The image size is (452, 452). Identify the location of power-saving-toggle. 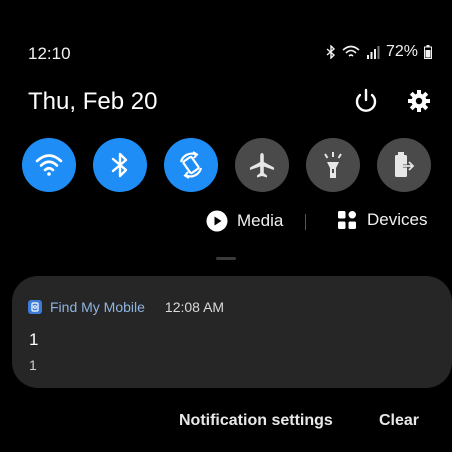
(404, 165).